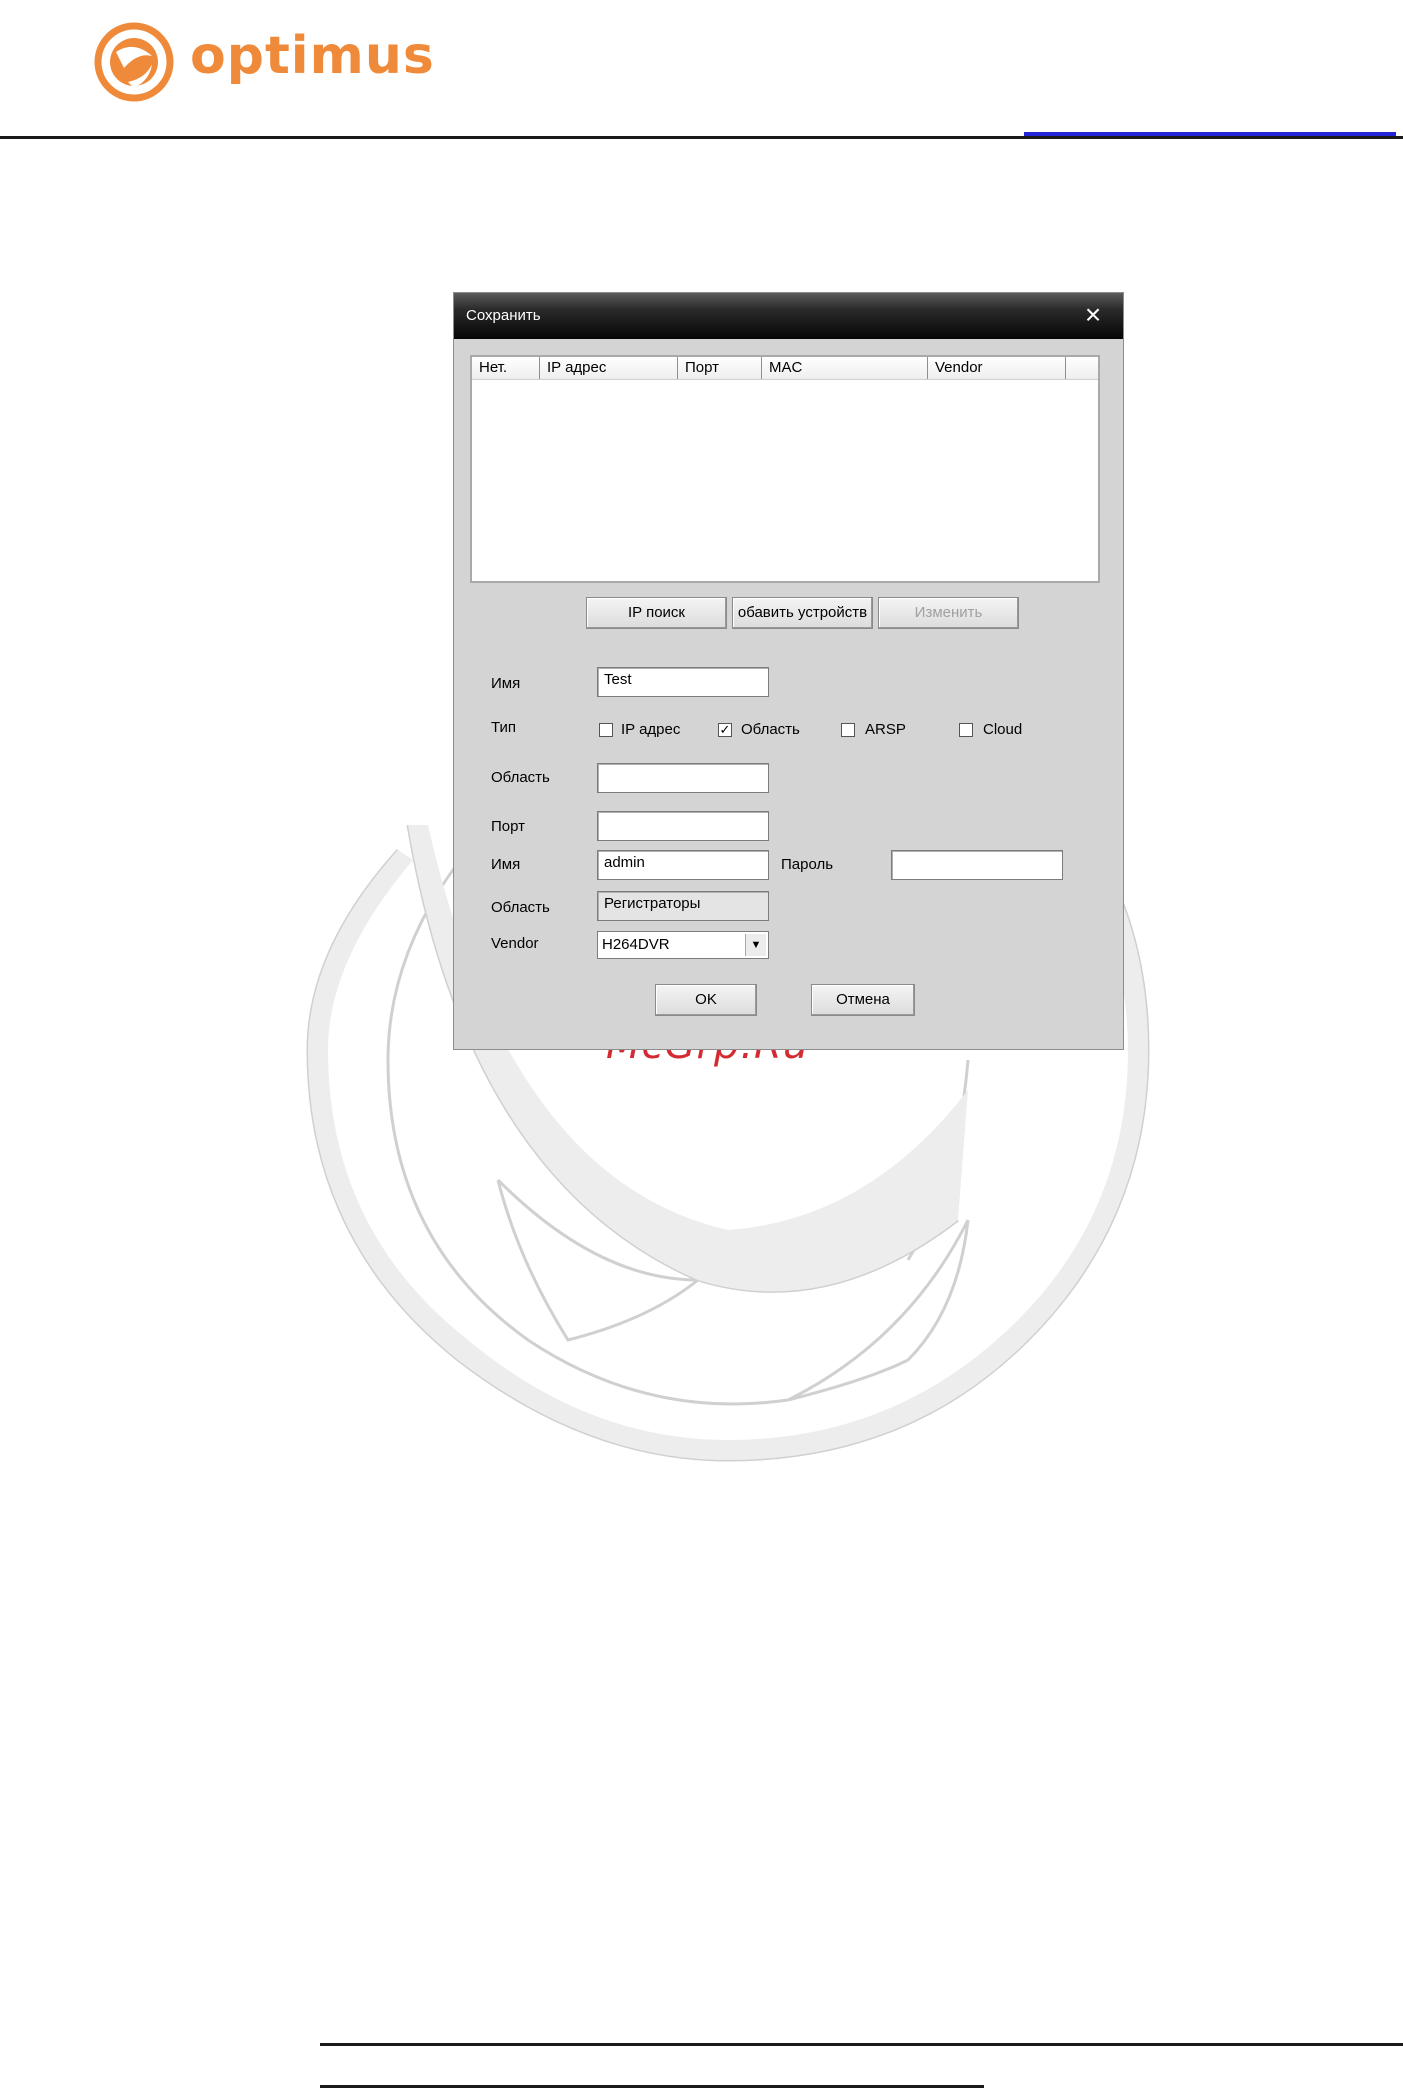 The height and width of the screenshot is (2091, 1403). Describe the element at coordinates (1003, 729) in the screenshot. I see `type-cloud-label: Cloud` at that location.